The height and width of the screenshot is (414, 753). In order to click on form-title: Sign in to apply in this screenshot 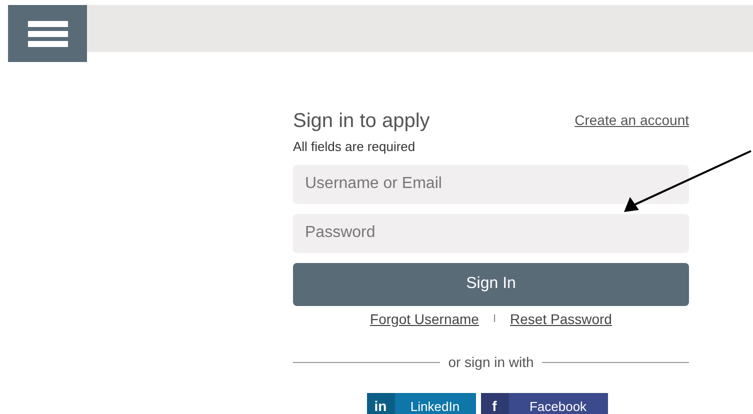, I will do `click(361, 121)`.